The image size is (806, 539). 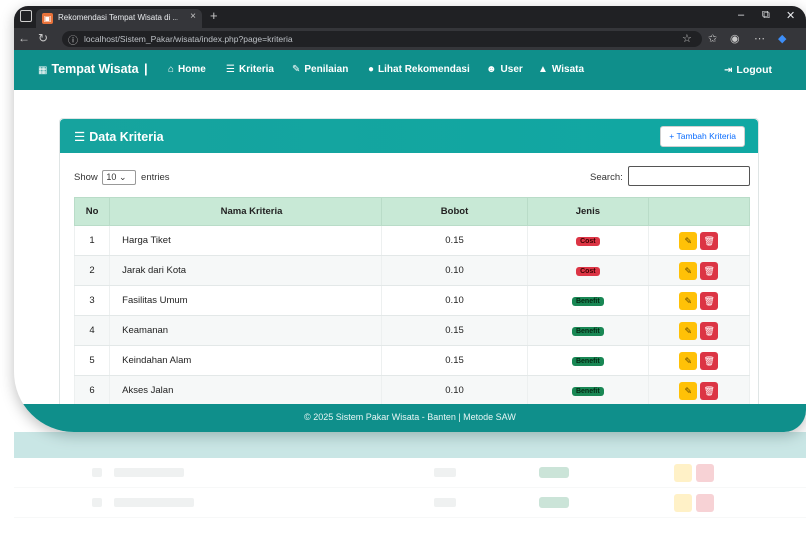 I want to click on cell-no: 6, so click(x=92, y=390).